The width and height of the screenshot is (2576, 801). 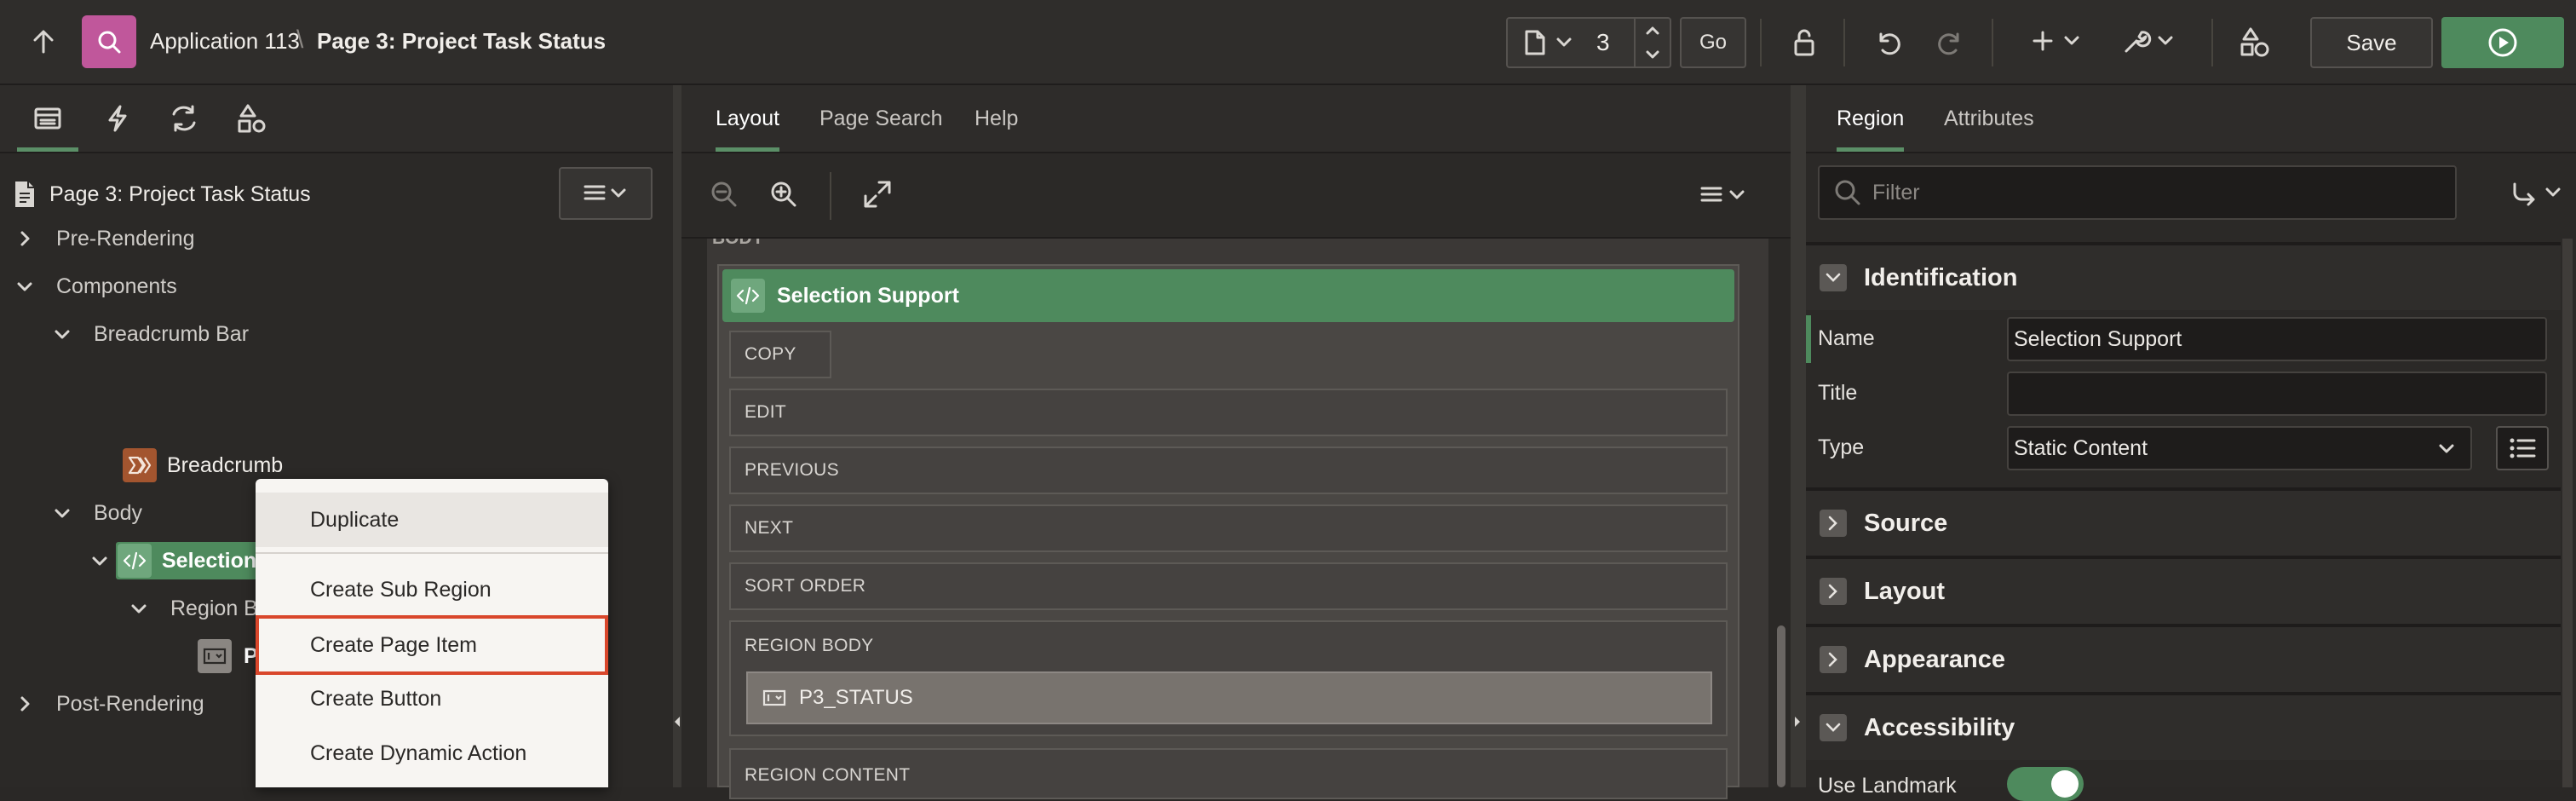 I want to click on section-appearance: Appearance, so click(x=2184, y=658).